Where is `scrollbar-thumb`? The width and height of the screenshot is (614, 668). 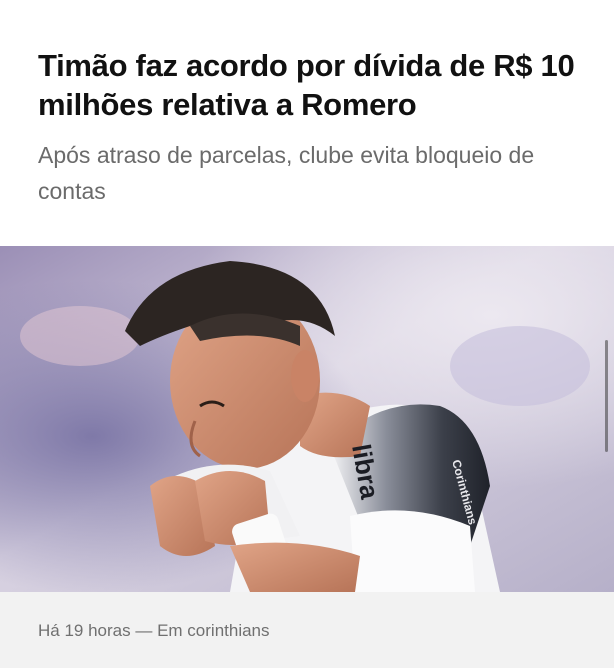
scrollbar-thumb is located at coordinates (606, 396).